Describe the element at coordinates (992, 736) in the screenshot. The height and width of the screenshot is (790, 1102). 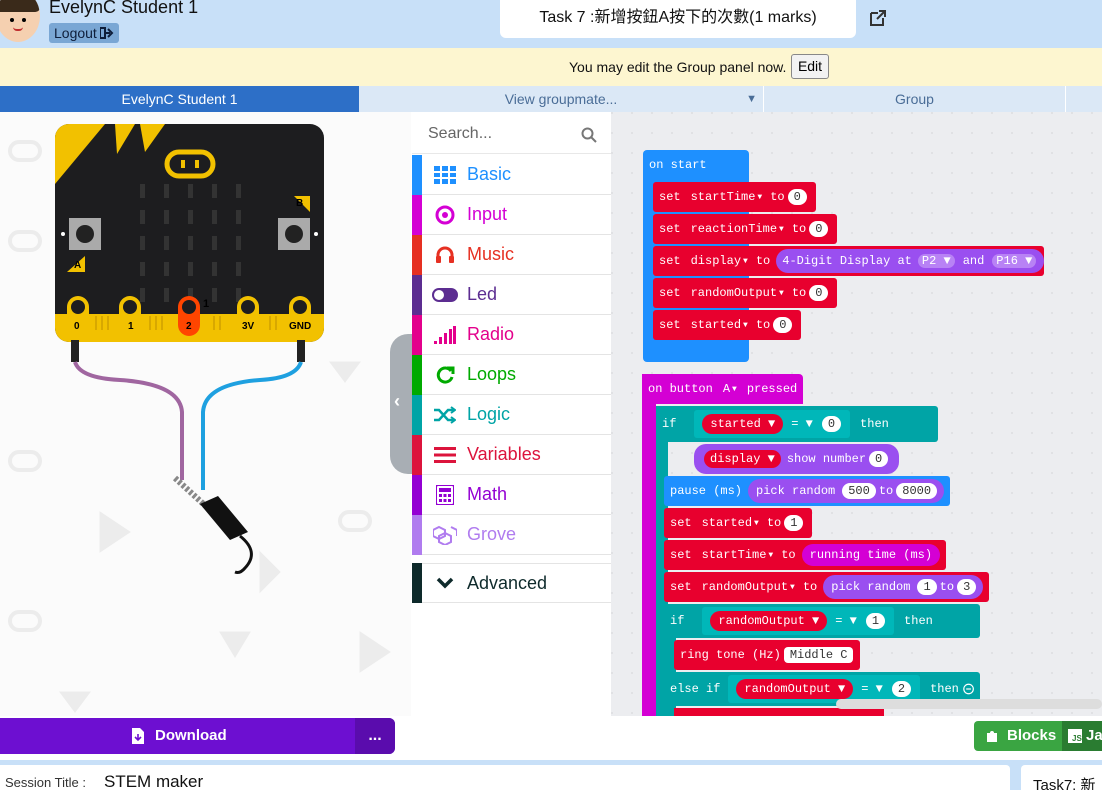
I see `puzzle-icon` at that location.